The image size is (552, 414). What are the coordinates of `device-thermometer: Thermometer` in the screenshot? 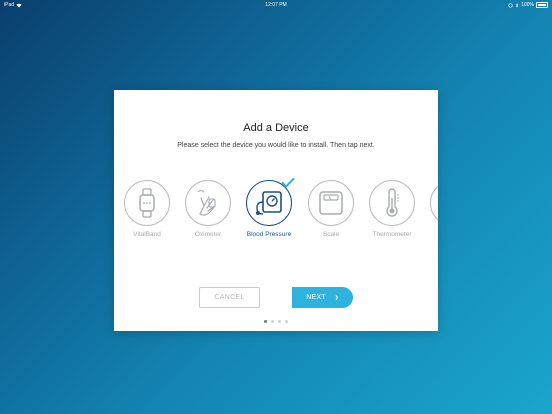 It's located at (392, 209).